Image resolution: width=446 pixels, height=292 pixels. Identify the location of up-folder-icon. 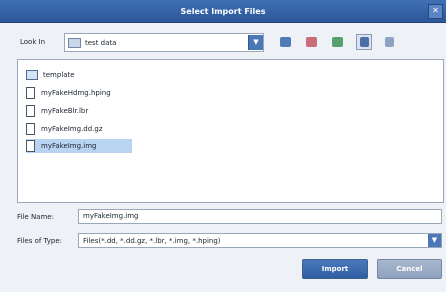
(285, 42).